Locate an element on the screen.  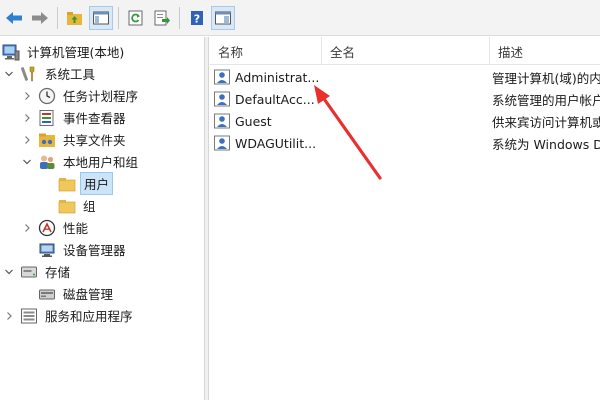
user-description: 管理计算机(域)的内置帐户 is located at coordinates (546, 78).